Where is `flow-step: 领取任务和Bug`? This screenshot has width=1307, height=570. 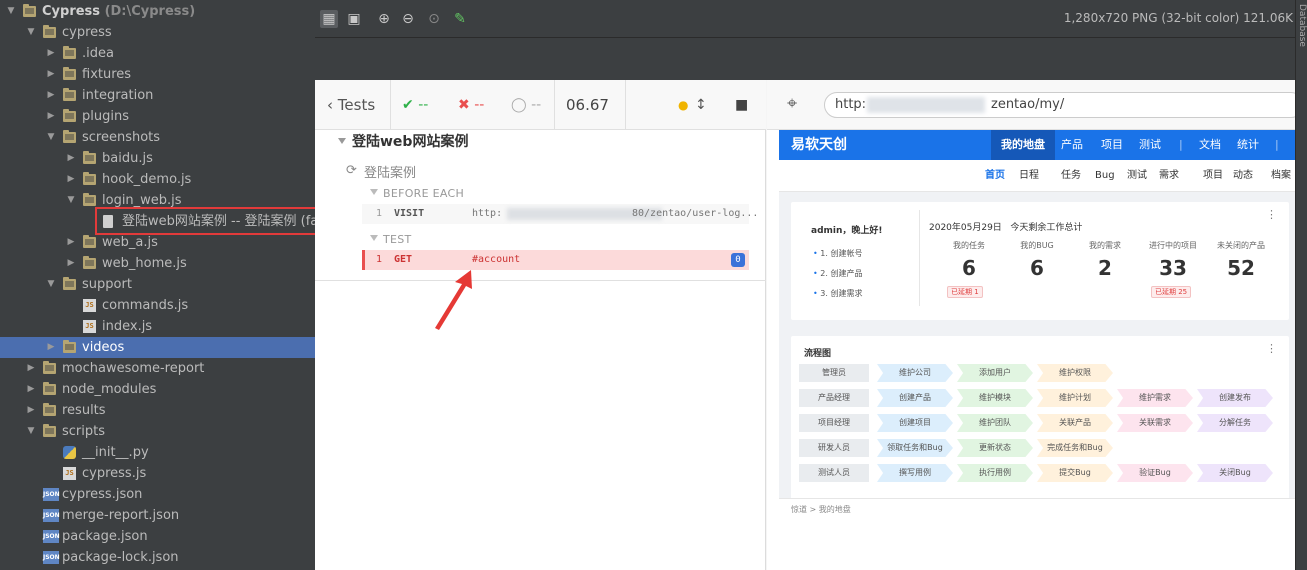 flow-step: 领取任务和Bug is located at coordinates (915, 448).